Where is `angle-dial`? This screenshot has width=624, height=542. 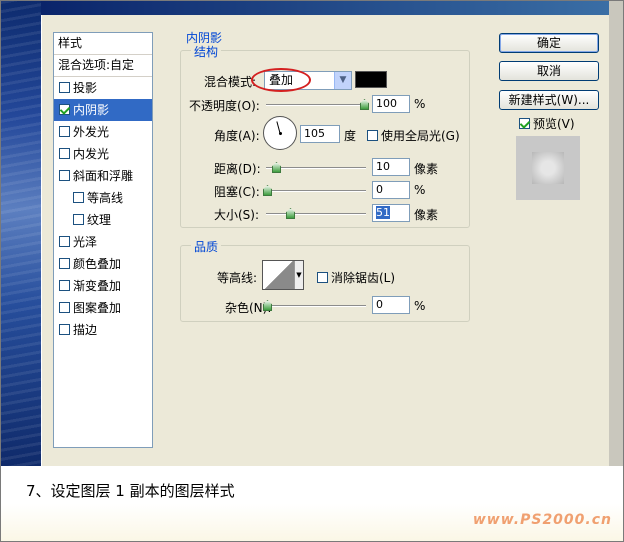
angle-dial is located at coordinates (280, 133).